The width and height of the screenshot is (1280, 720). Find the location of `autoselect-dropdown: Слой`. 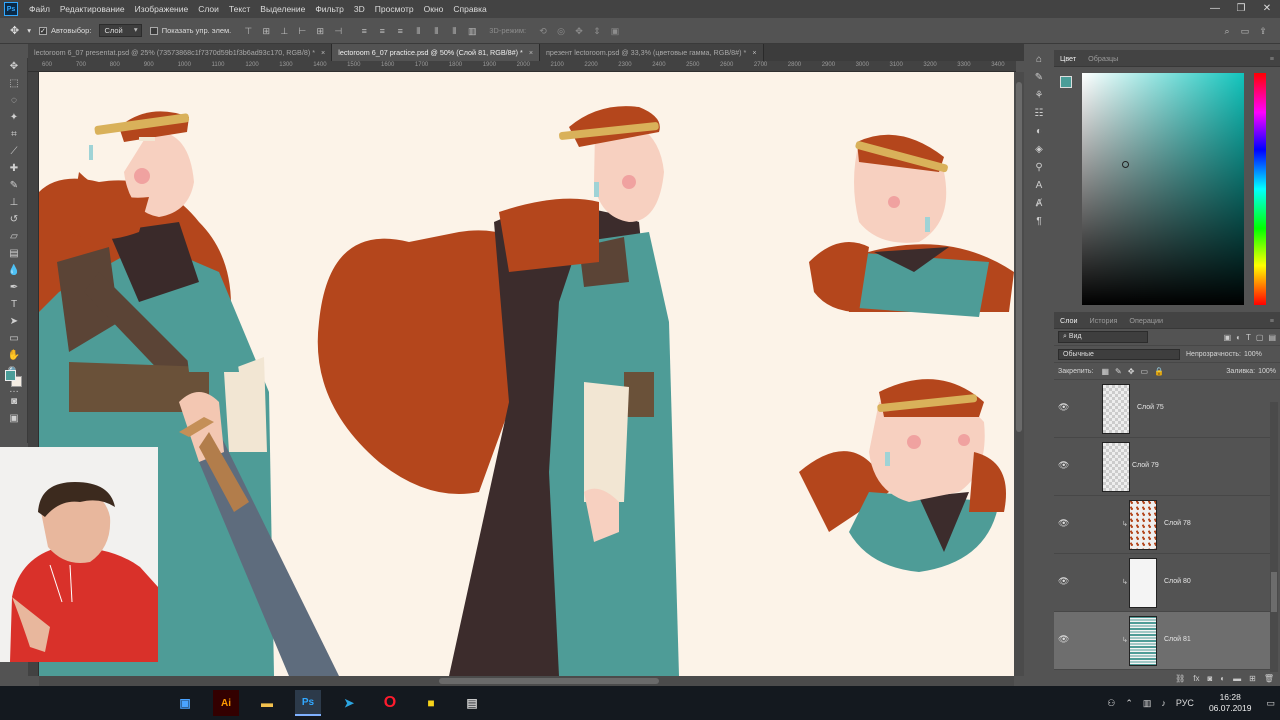

autoselect-dropdown: Слой is located at coordinates (120, 30).